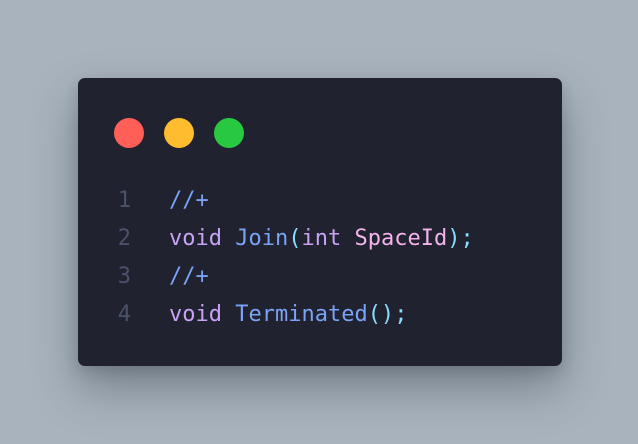 The width and height of the screenshot is (638, 444). I want to click on line-number: 3, so click(124, 276).